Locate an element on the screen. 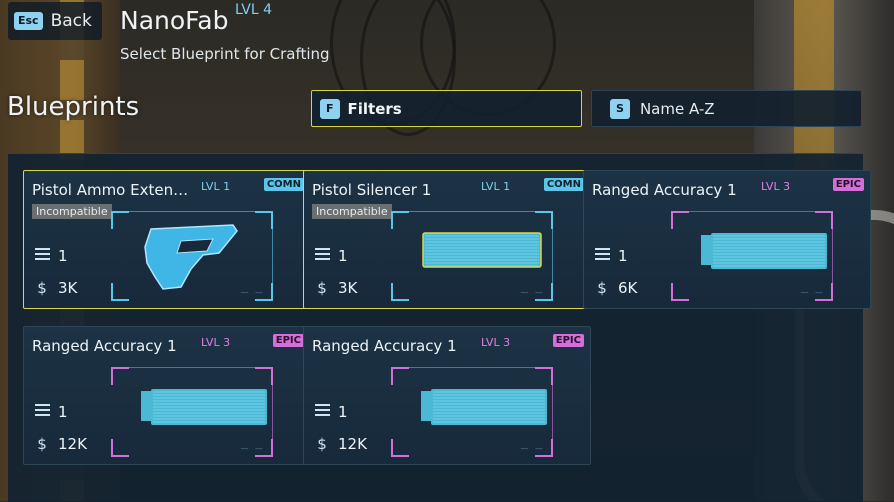  back-label: Back is located at coordinates (71, 21).